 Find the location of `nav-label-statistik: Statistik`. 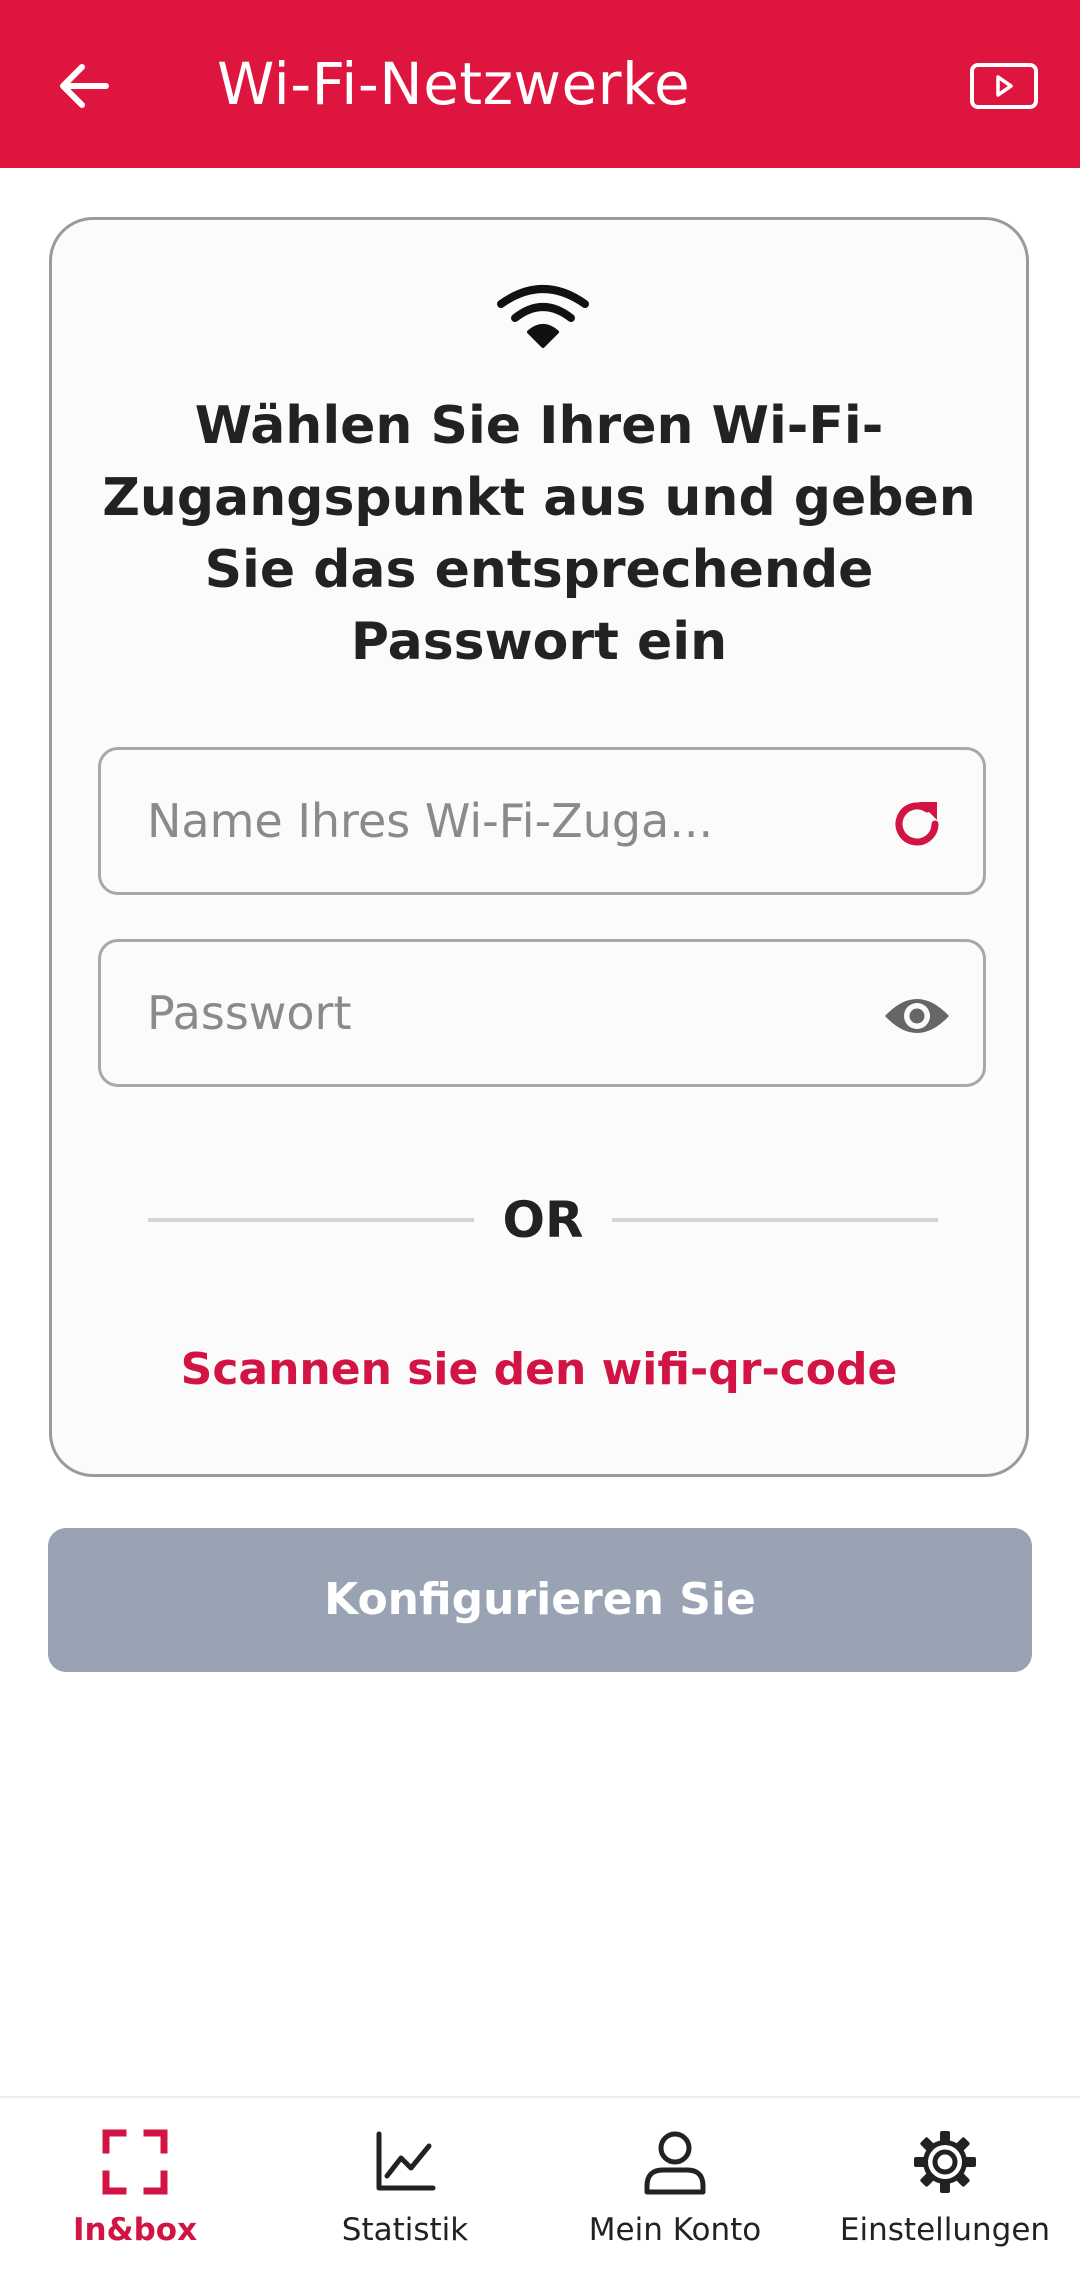

nav-label-statistik: Statistik is located at coordinates (405, 2230).